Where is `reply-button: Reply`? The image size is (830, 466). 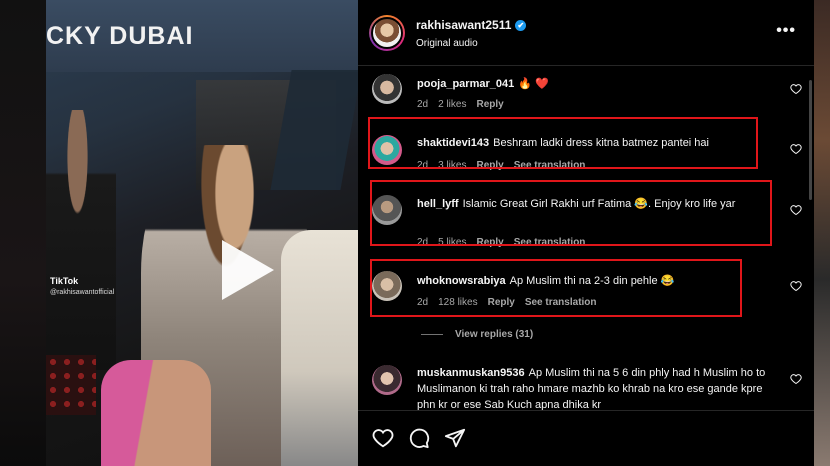
reply-button: Reply is located at coordinates (489, 104).